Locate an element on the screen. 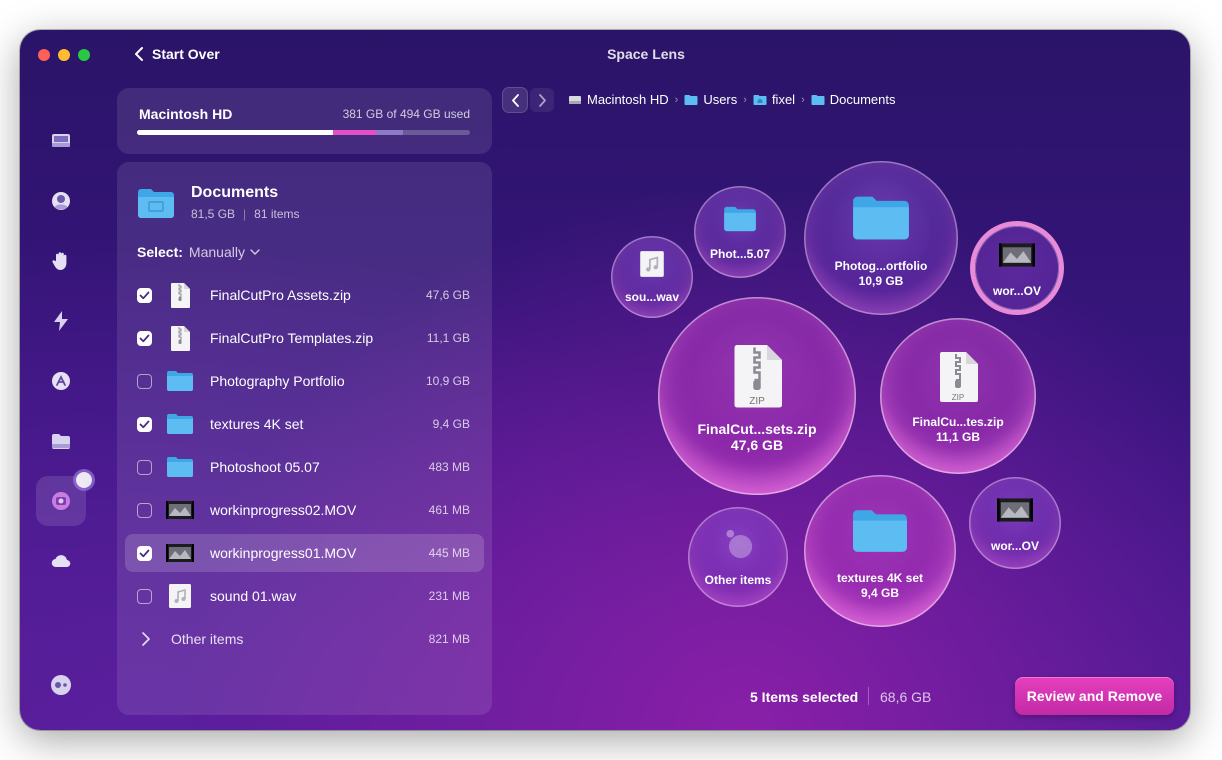  disk-icon is located at coordinates (61, 140).